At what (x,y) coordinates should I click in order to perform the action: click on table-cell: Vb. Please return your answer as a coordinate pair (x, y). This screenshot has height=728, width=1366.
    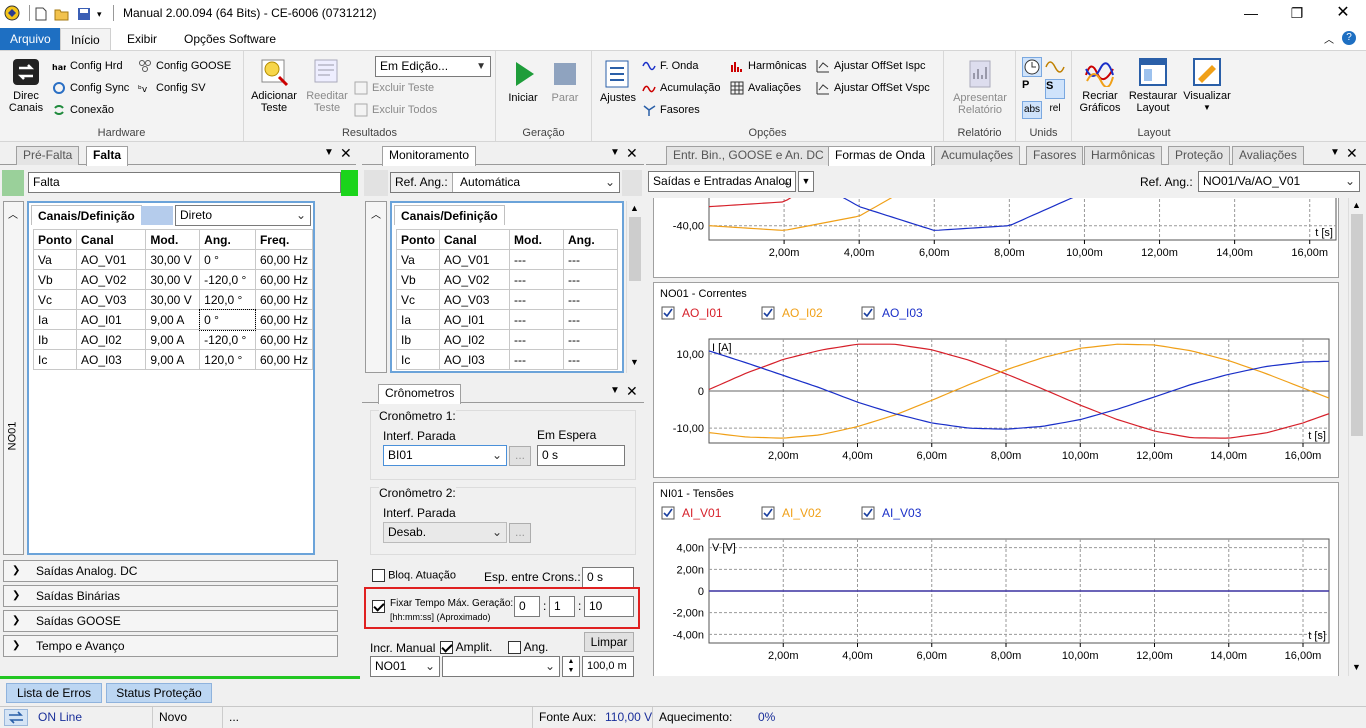
    Looking at the image, I should click on (418, 279).